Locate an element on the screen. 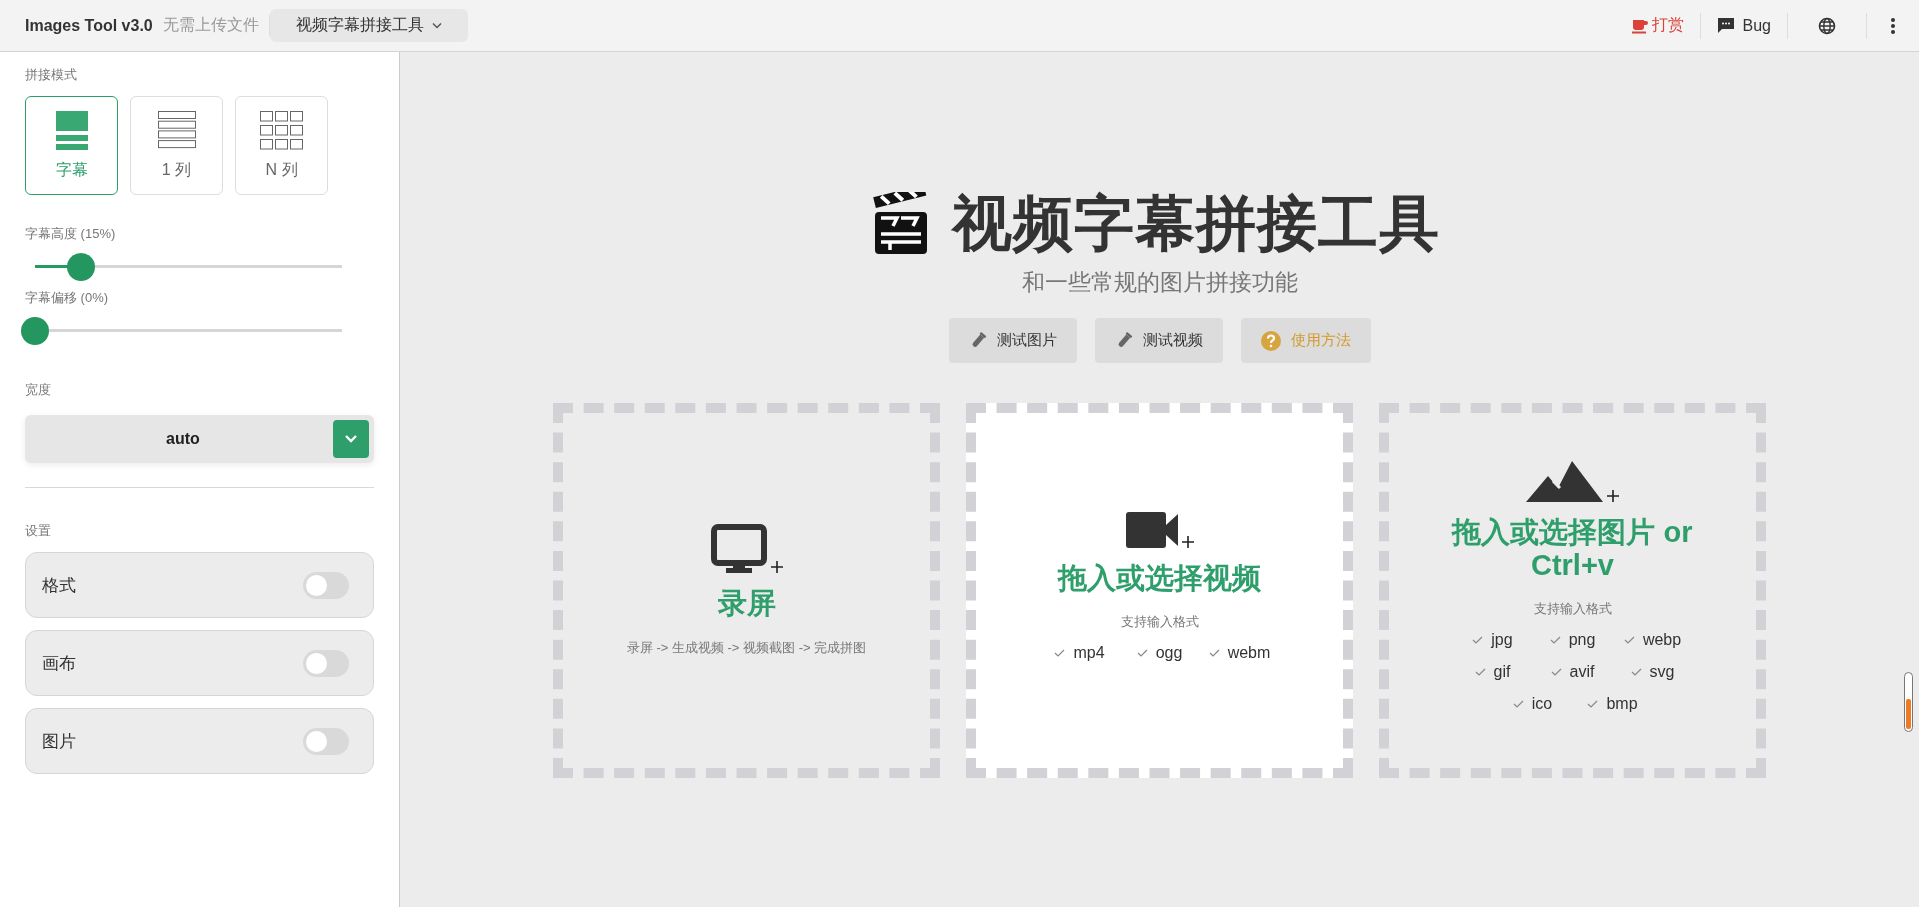 The height and width of the screenshot is (907, 1919). format-name: ogg is located at coordinates (1169, 653).